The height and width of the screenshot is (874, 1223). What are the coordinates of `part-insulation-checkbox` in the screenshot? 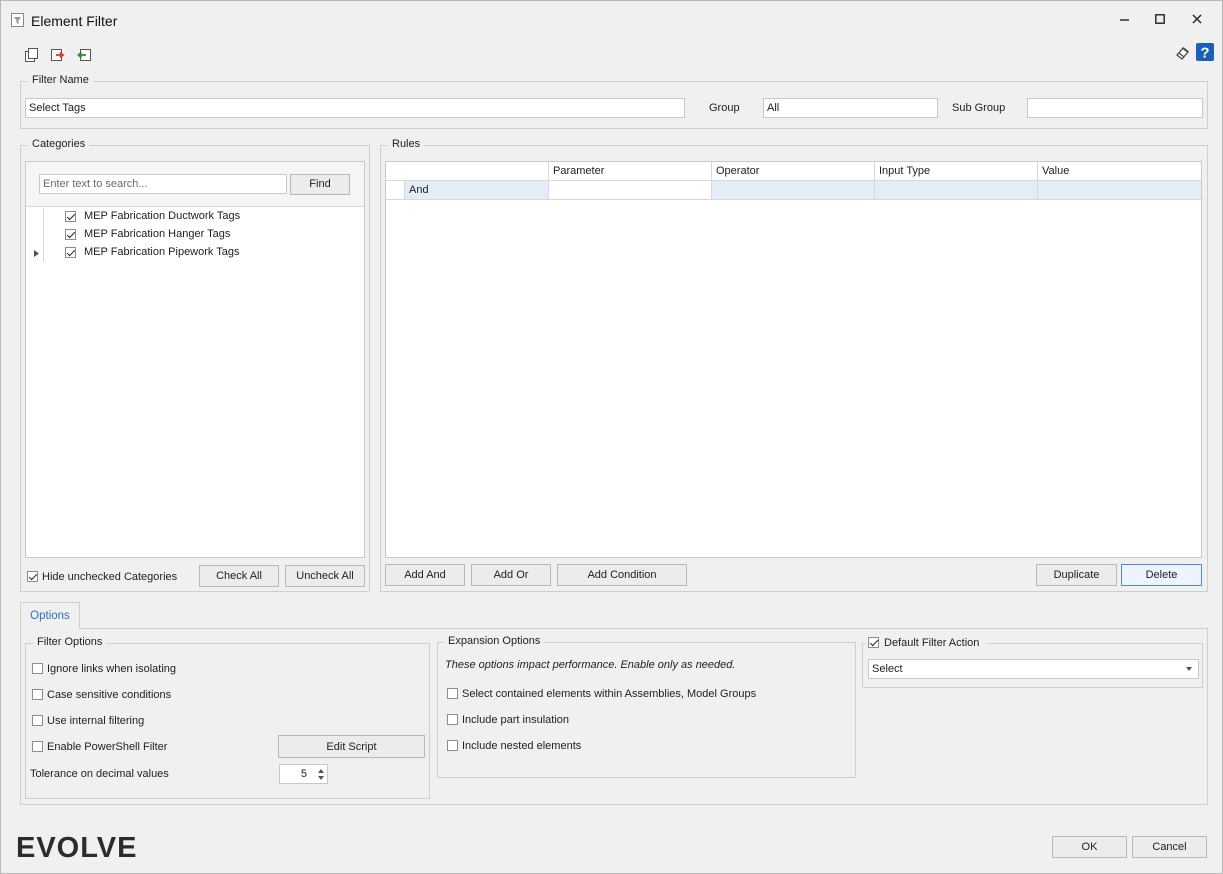 It's located at (452, 719).